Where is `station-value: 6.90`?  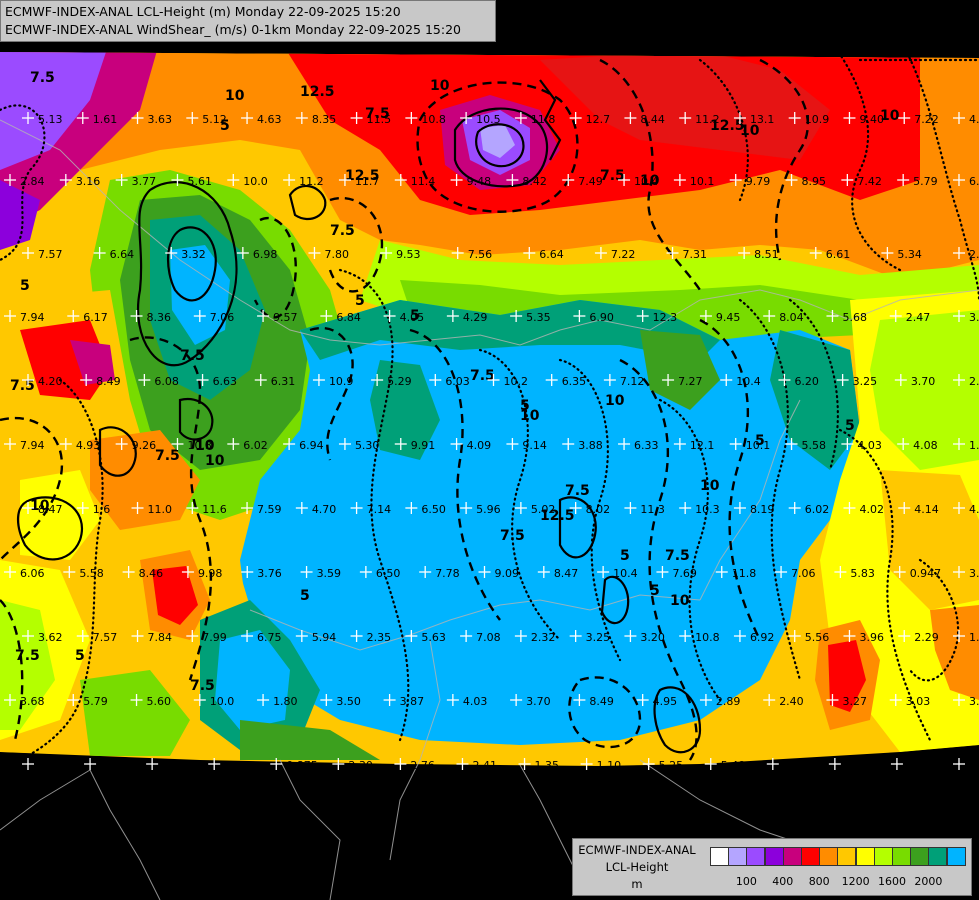
station-value: 6.90 is located at coordinates (601, 317).